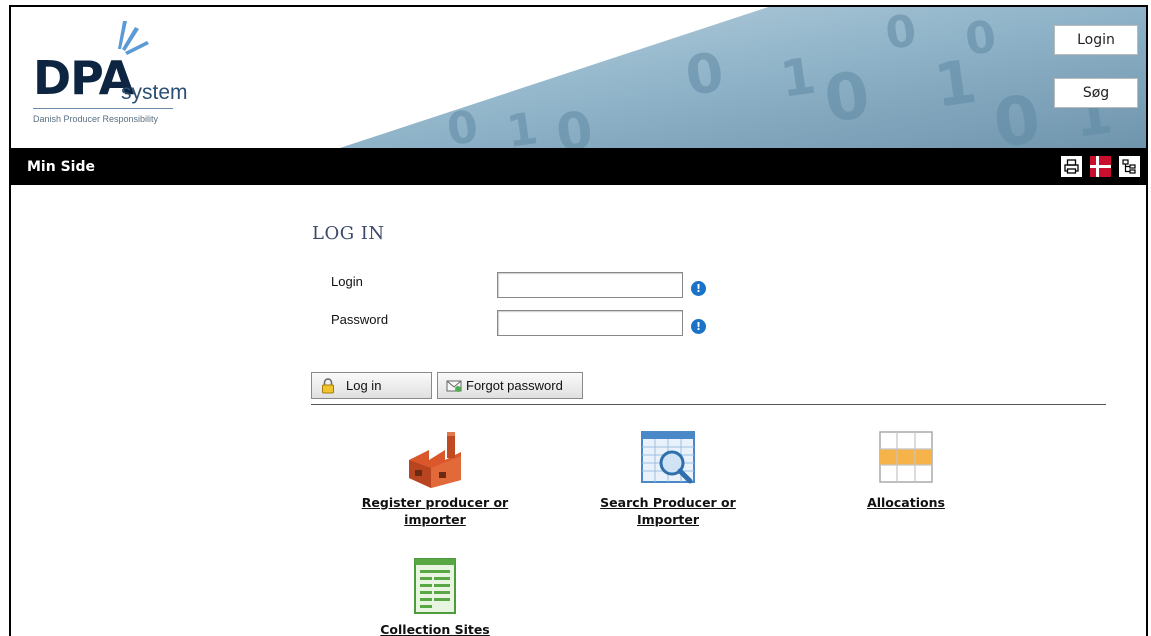  What do you see at coordinates (96, 119) in the screenshot?
I see `logo-tagline: Danish Producer Responsibility` at bounding box center [96, 119].